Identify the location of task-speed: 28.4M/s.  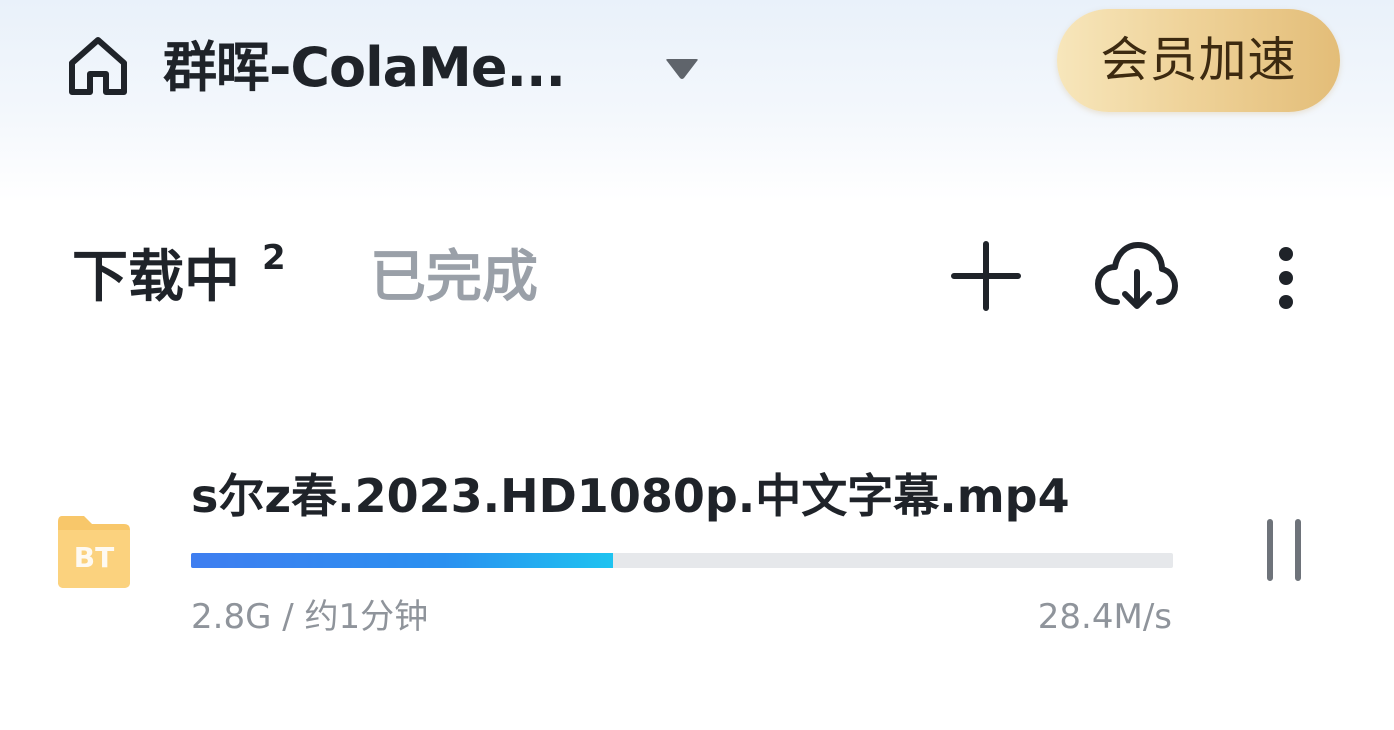
(1104, 617).